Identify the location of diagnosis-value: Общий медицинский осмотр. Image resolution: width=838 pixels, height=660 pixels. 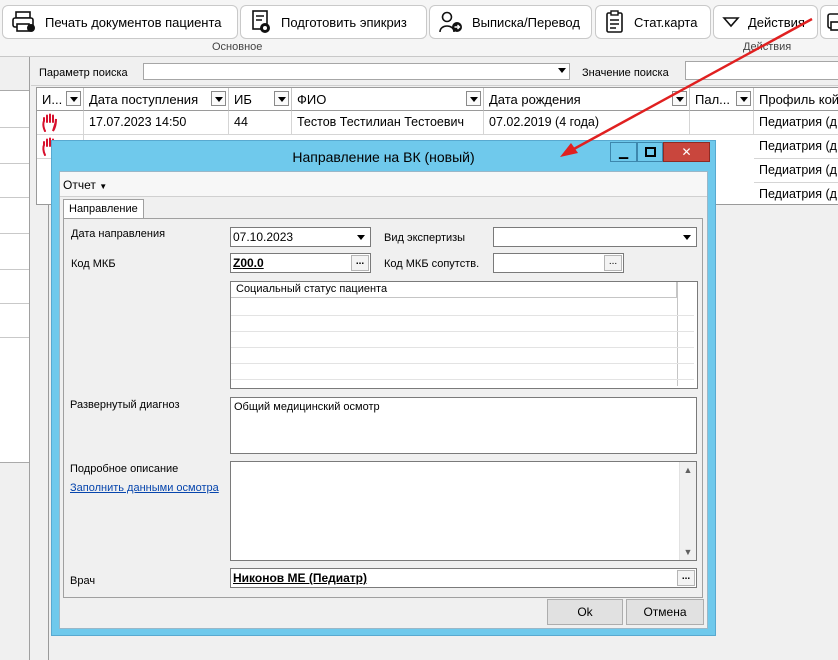
(307, 407).